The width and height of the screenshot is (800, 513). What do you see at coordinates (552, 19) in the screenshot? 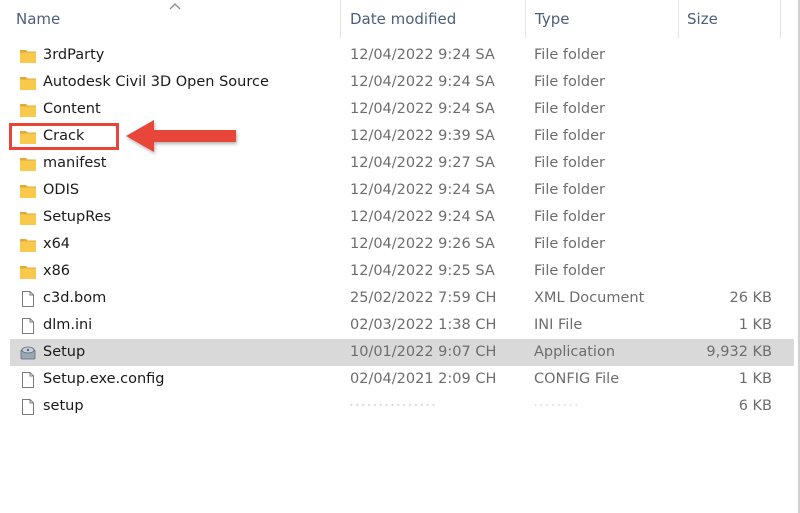
I see `column-header-type: Type` at bounding box center [552, 19].